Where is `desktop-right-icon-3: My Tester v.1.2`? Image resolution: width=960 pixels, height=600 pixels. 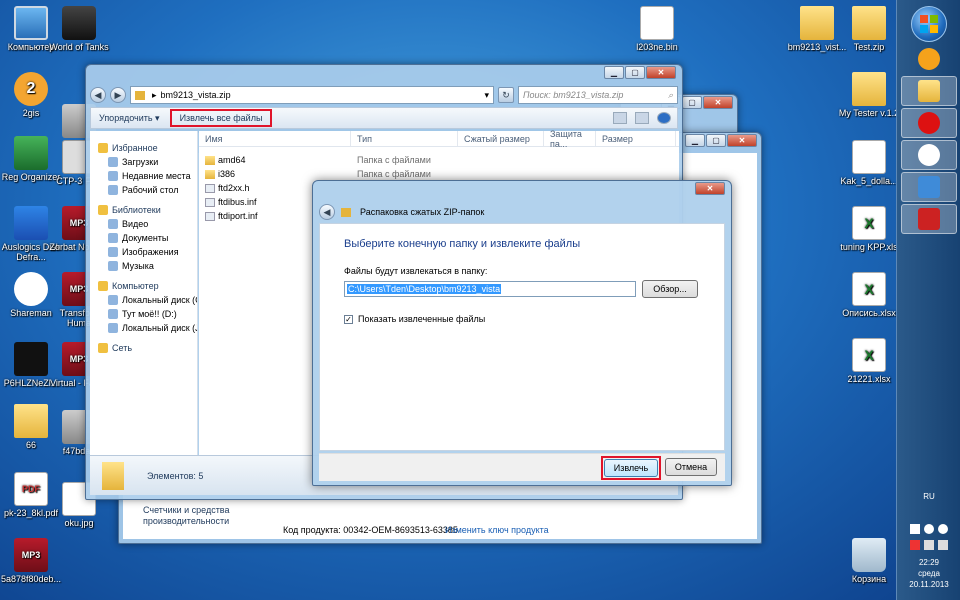
desktop-right-icon-3: My Tester v.1.2 is located at coordinates (869, 95).